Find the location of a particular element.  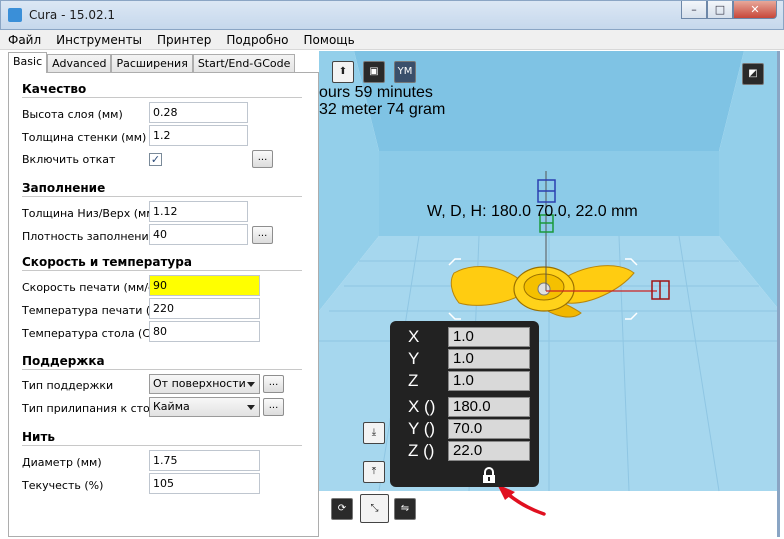

bottom-top-label: Толщина Низ/Верх (мм) is located at coordinates (90, 213).